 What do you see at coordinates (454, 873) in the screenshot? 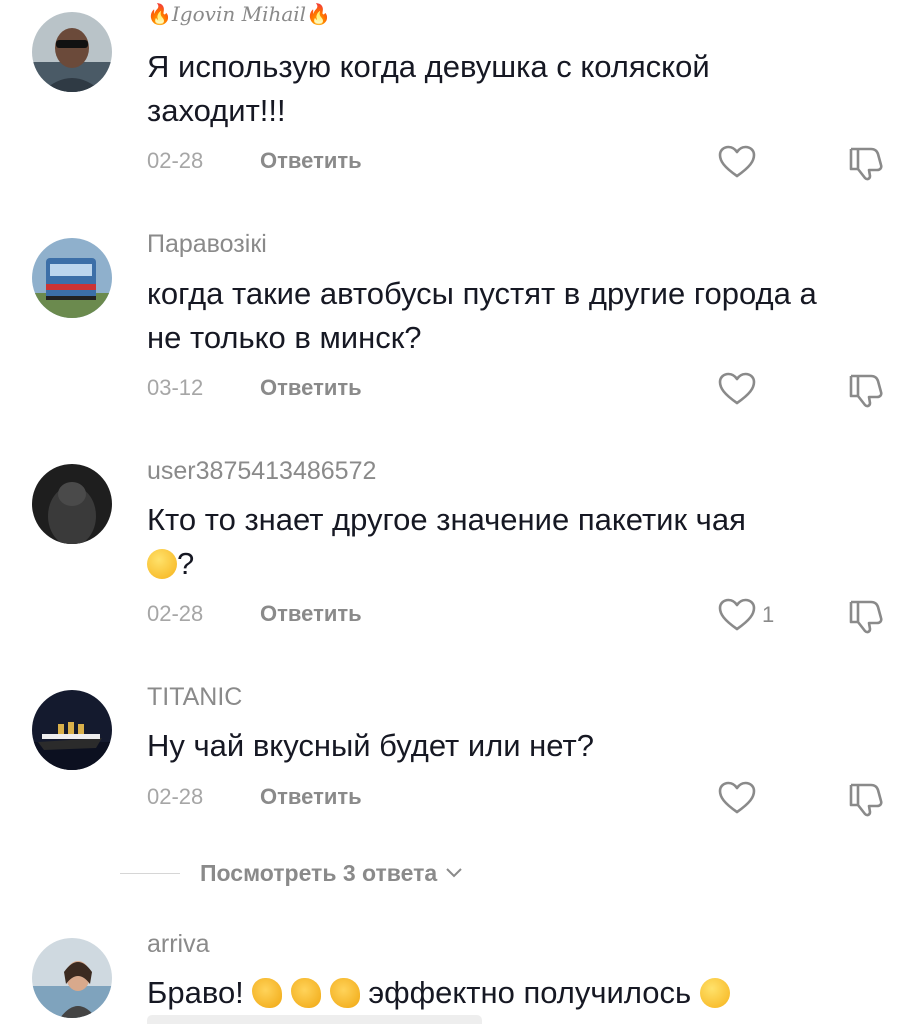
I see `chevron-down-icon` at bounding box center [454, 873].